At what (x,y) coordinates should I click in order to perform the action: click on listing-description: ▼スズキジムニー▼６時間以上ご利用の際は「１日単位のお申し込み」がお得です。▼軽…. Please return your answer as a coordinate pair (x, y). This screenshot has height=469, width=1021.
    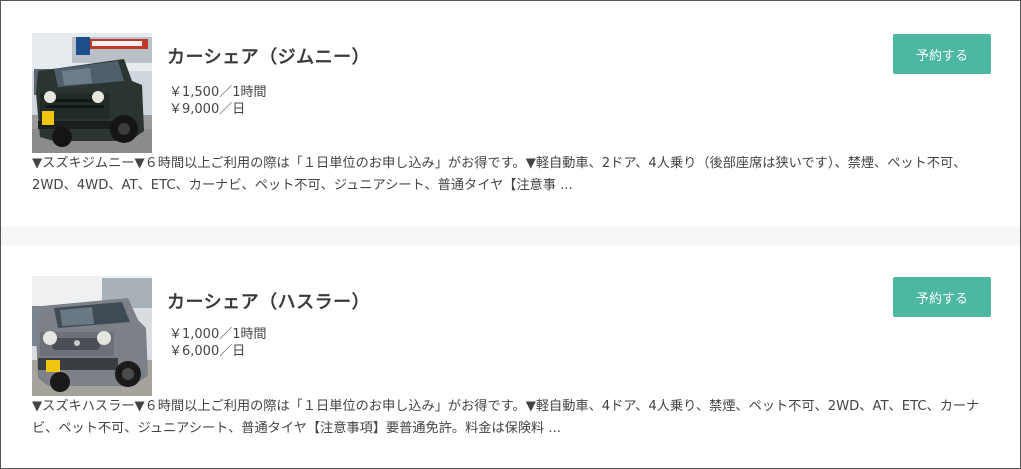
    Looking at the image, I should click on (499, 174).